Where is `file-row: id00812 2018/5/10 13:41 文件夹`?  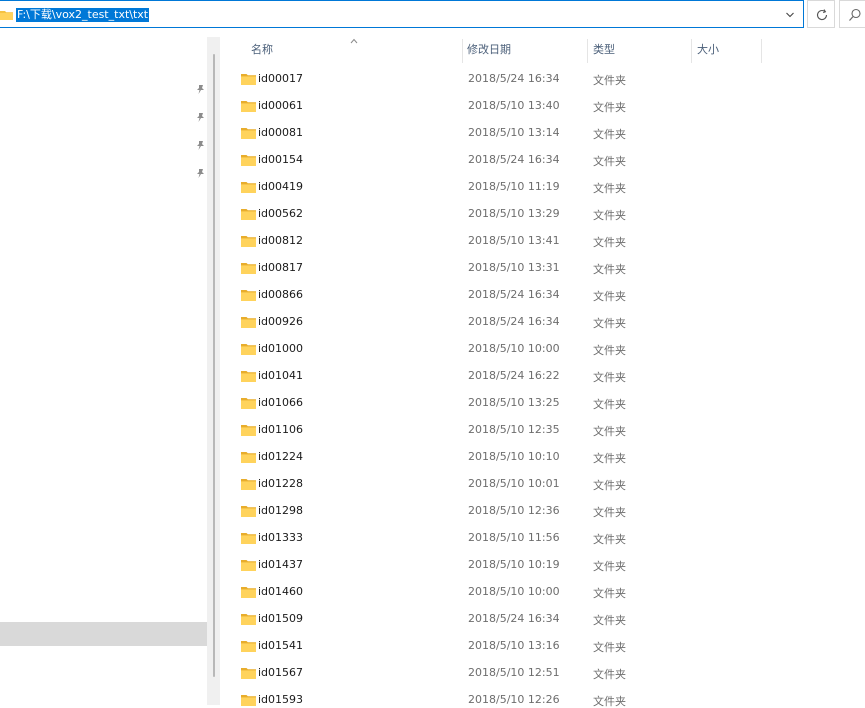
file-row: id00812 2018/5/10 13:41 文件夹 is located at coordinates (542, 241).